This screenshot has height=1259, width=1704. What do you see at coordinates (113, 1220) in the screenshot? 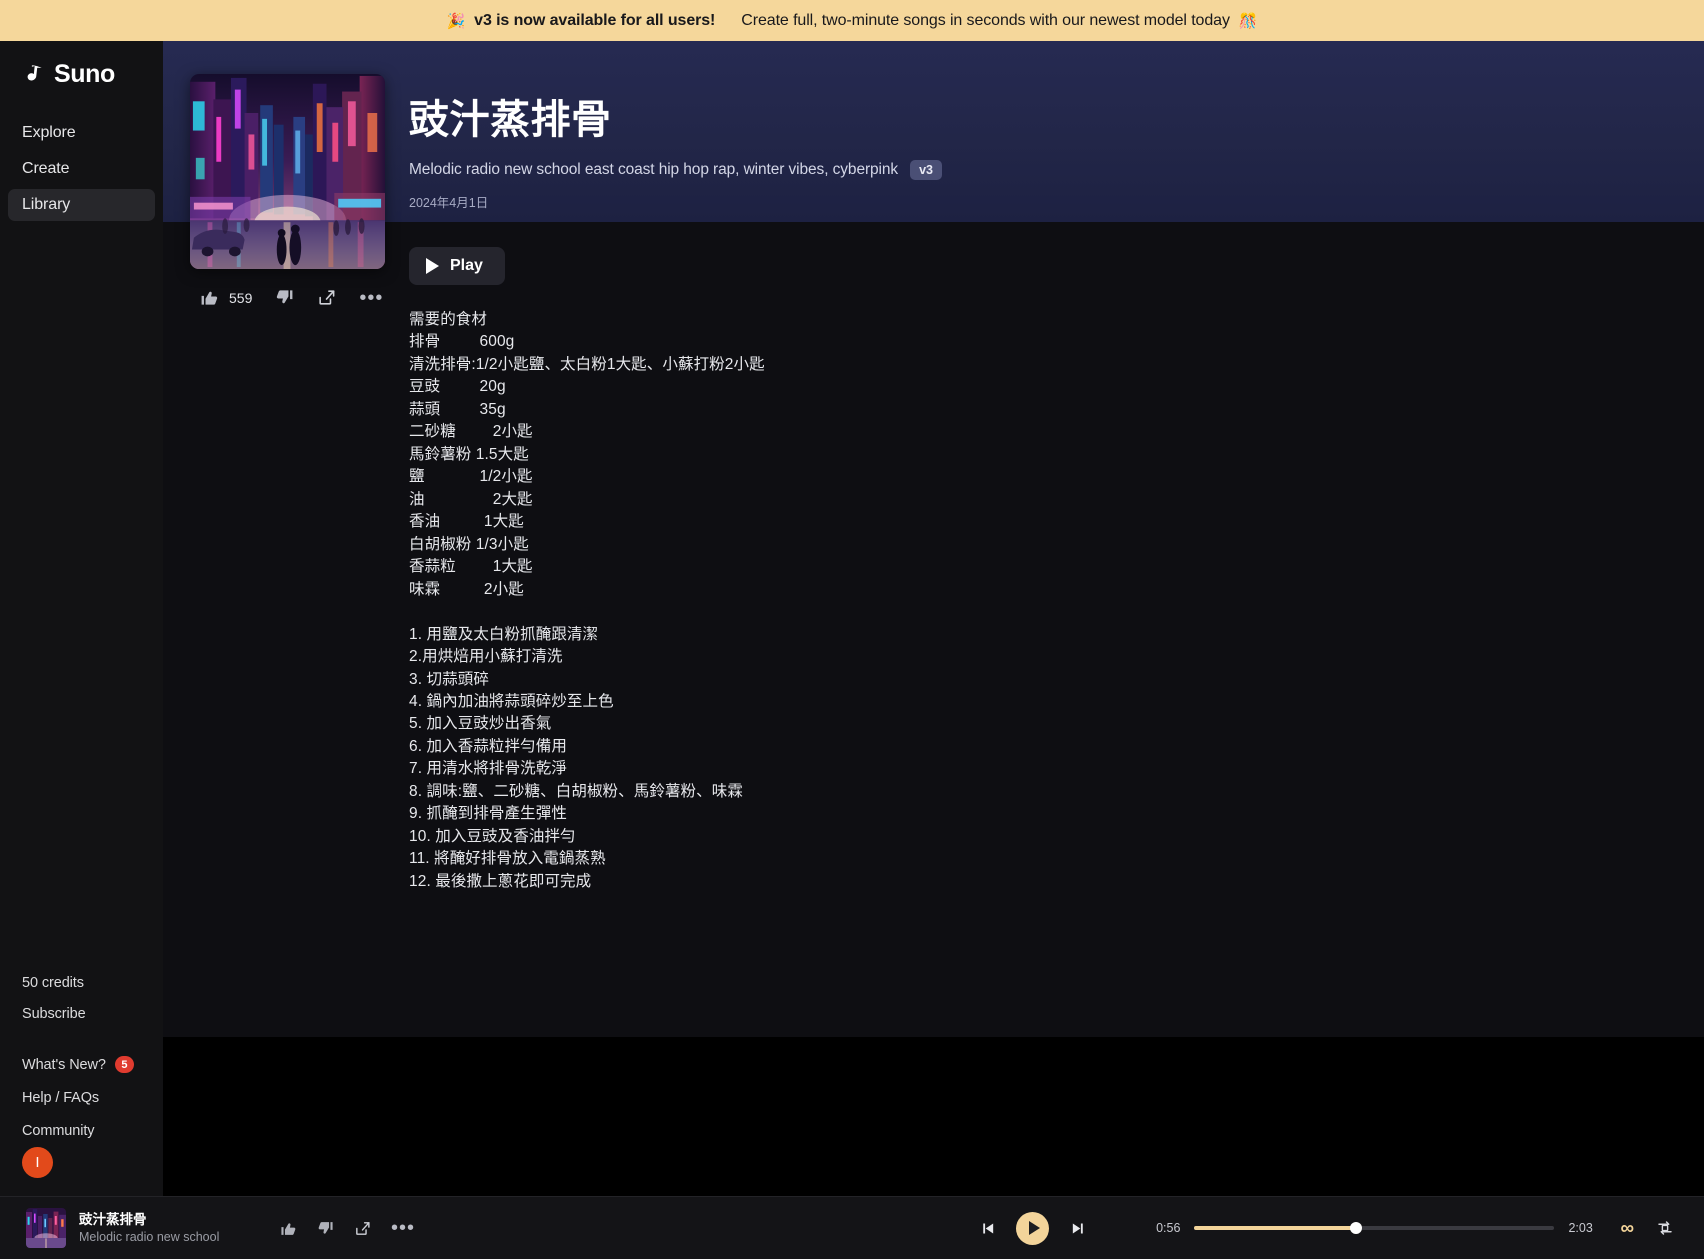
I see `now-playing-title: 豉汁蒸排骨` at bounding box center [113, 1220].